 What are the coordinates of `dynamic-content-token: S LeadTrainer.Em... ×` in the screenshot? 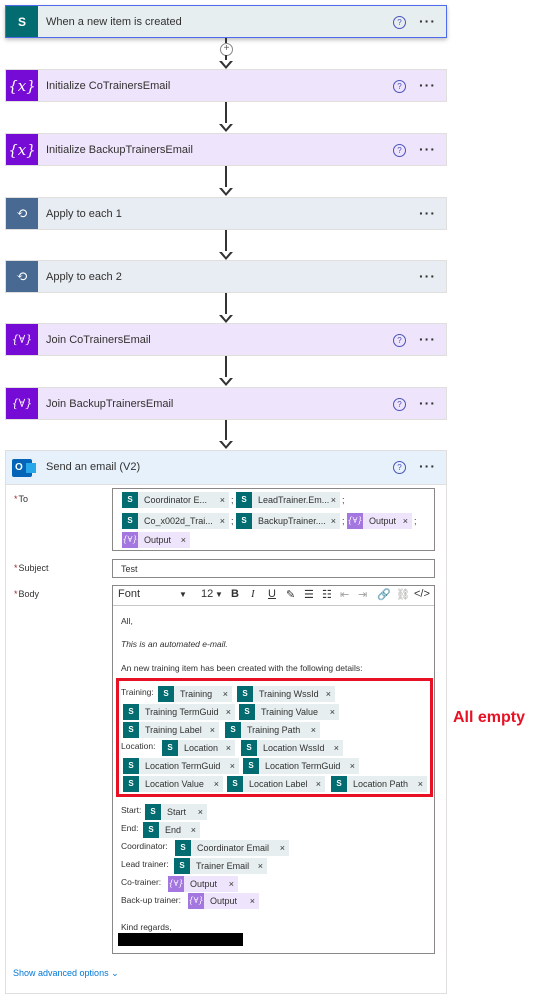 It's located at (288, 500).